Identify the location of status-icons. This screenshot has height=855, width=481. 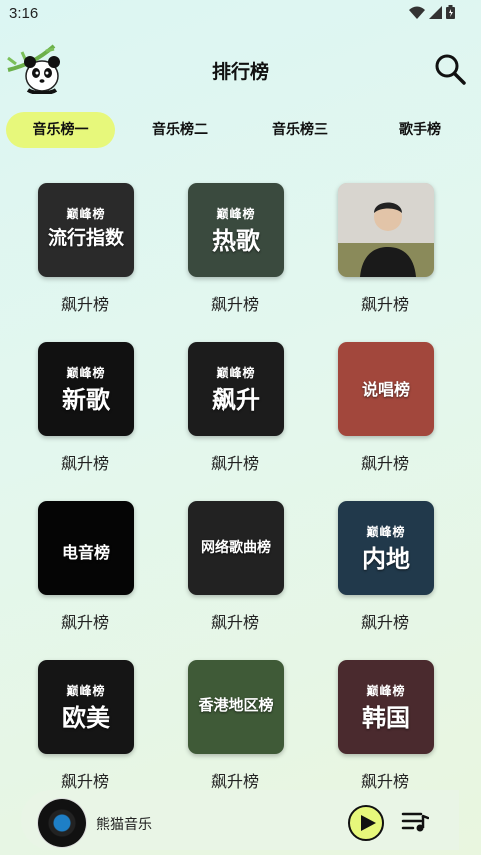
(432, 12).